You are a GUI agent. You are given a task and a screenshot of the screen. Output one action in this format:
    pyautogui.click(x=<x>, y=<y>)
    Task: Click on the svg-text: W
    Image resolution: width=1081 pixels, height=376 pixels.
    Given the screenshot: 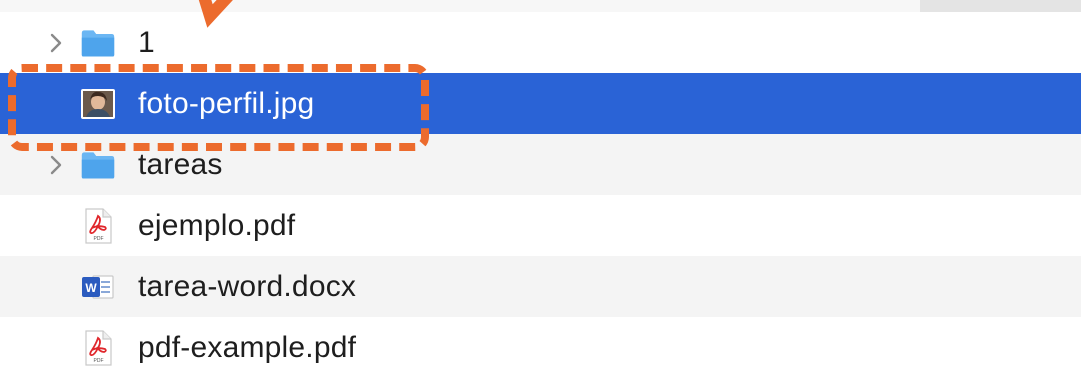 What is the action you would take?
    pyautogui.click(x=91, y=288)
    